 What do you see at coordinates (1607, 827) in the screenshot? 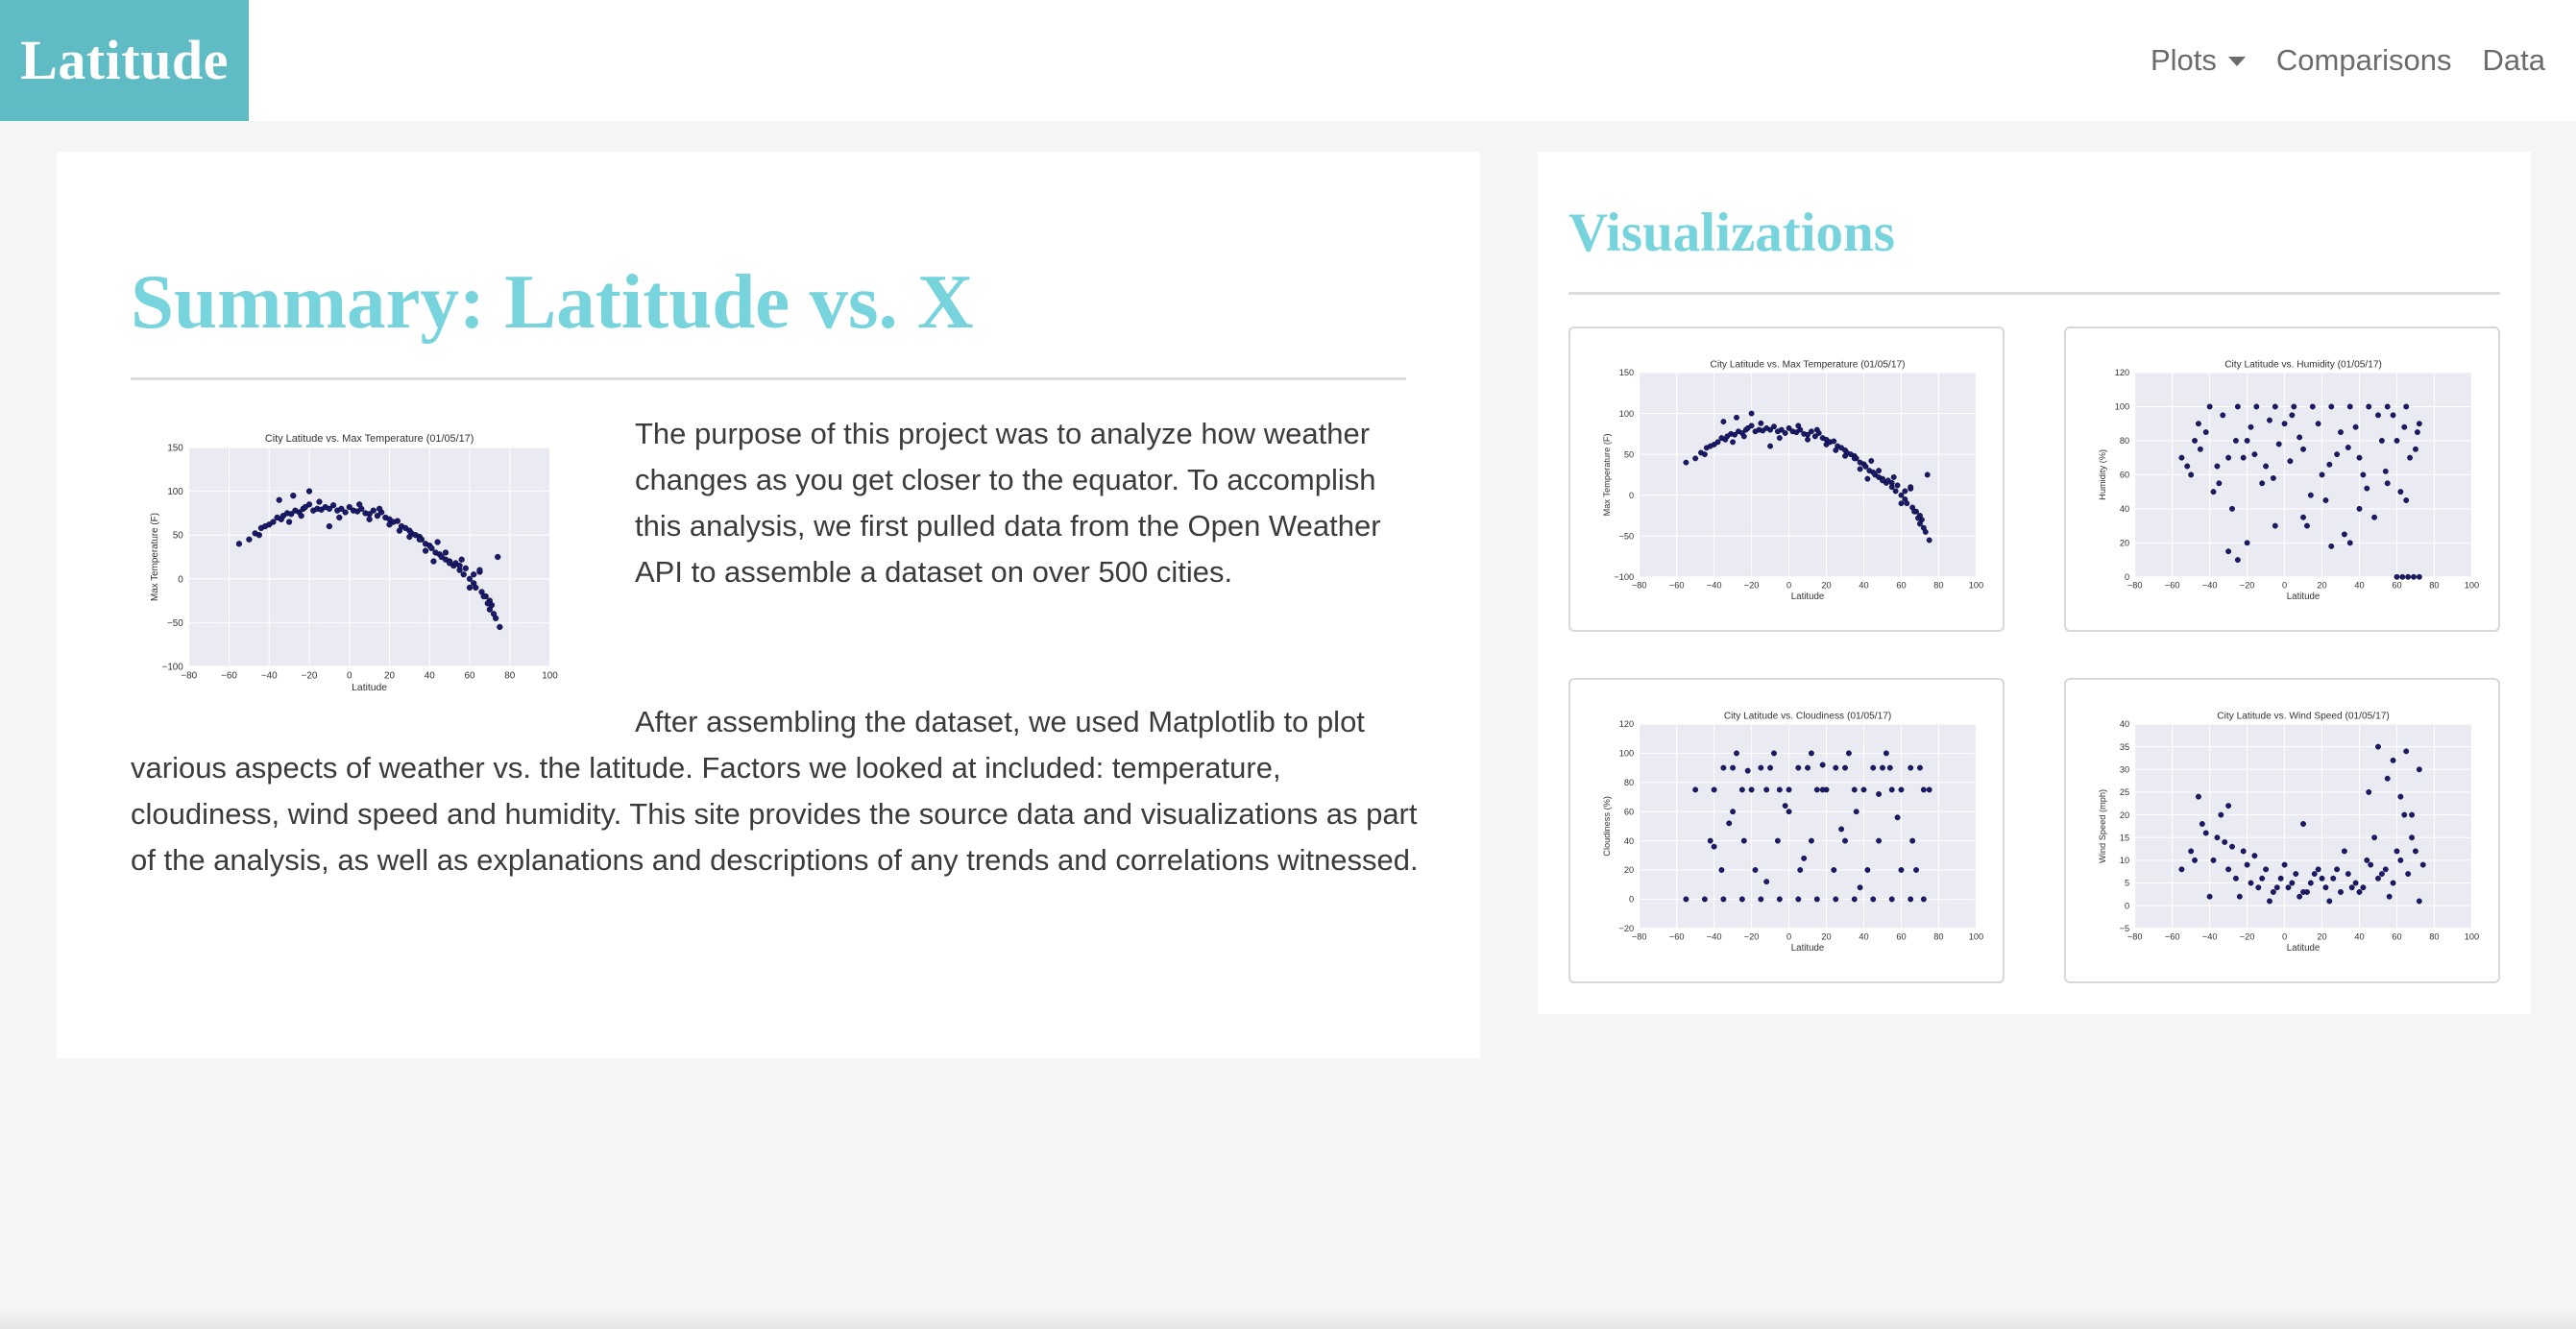
I see `y-axis-label: Cloudiness (%)` at bounding box center [1607, 827].